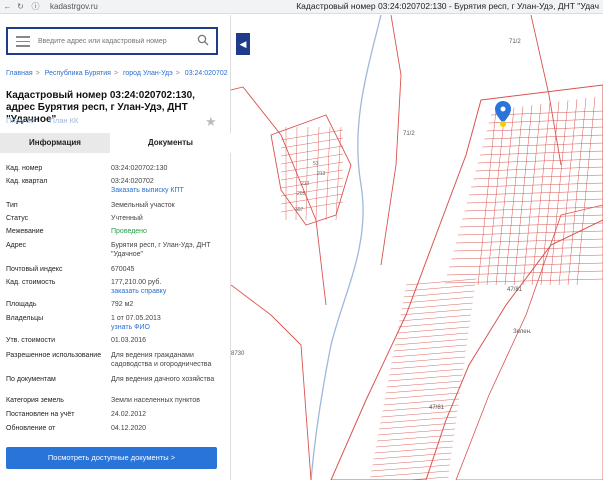 This screenshot has width=603, height=480. I want to click on refresh-icon: ↻, so click(20, 6).